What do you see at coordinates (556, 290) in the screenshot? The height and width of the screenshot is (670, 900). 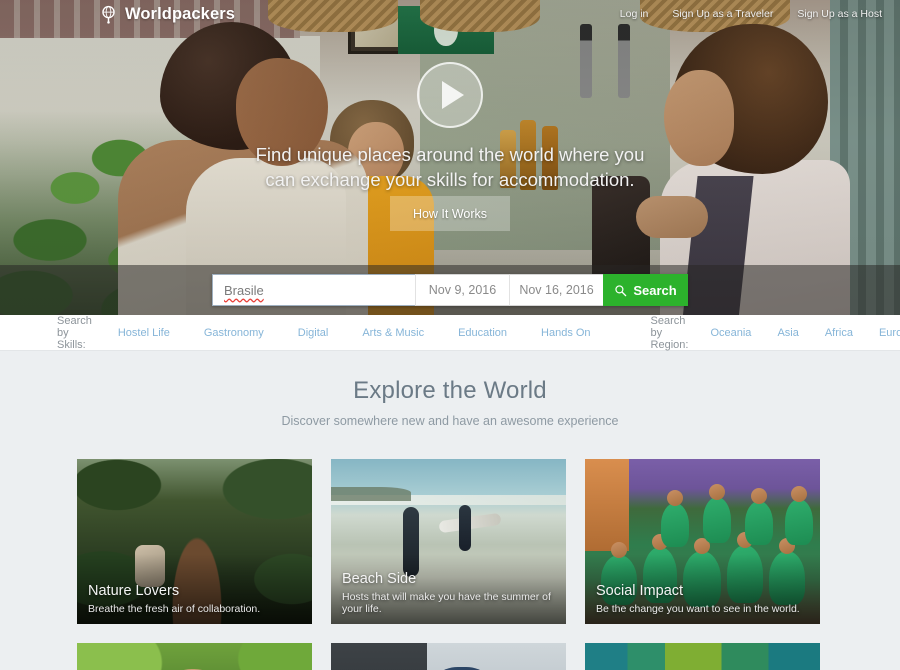 I see `checkout-date-input: Nov 16, 2016` at bounding box center [556, 290].